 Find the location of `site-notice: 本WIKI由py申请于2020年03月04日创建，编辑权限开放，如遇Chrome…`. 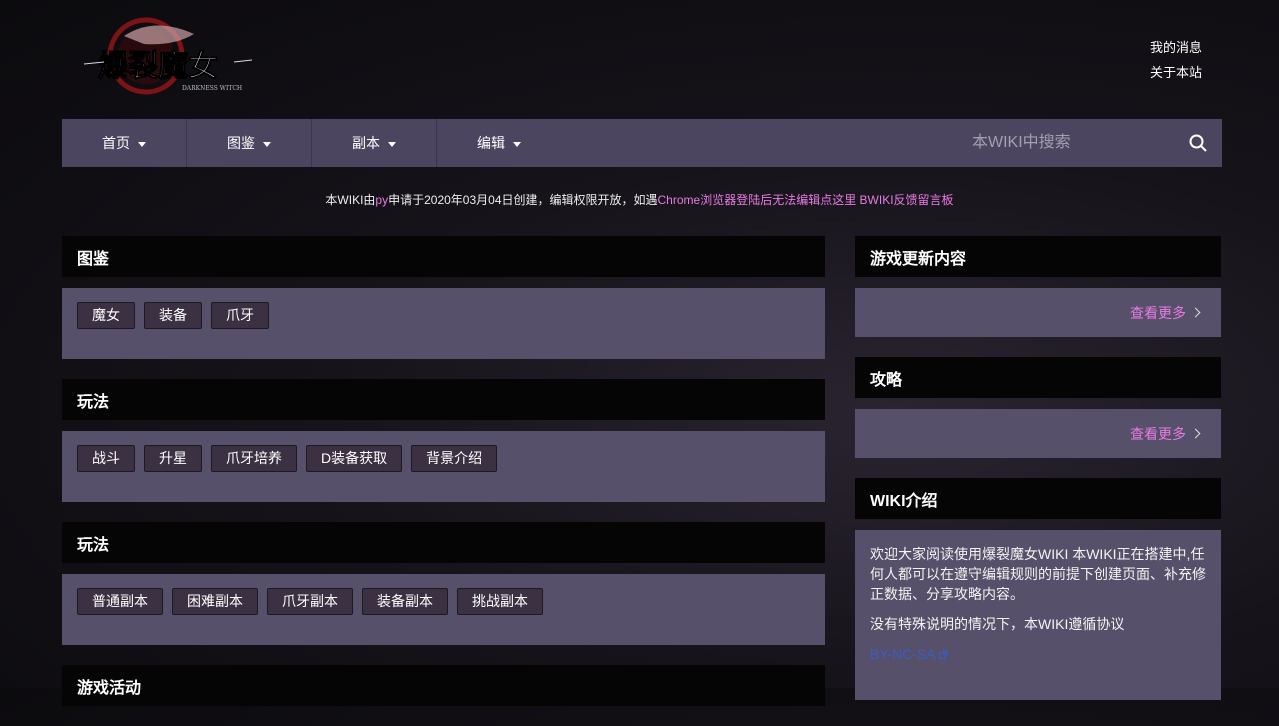

site-notice: 本WIKI由py申请于2020年03月04日创建，编辑权限开放，如遇Chrome… is located at coordinates (639, 199).